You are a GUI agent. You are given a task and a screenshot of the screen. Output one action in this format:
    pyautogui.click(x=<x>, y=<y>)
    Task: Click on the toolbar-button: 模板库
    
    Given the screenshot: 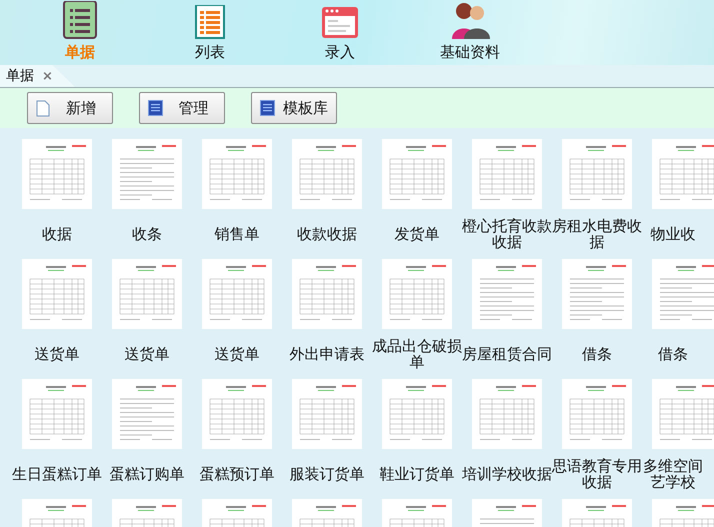 What is the action you would take?
    pyautogui.click(x=294, y=108)
    